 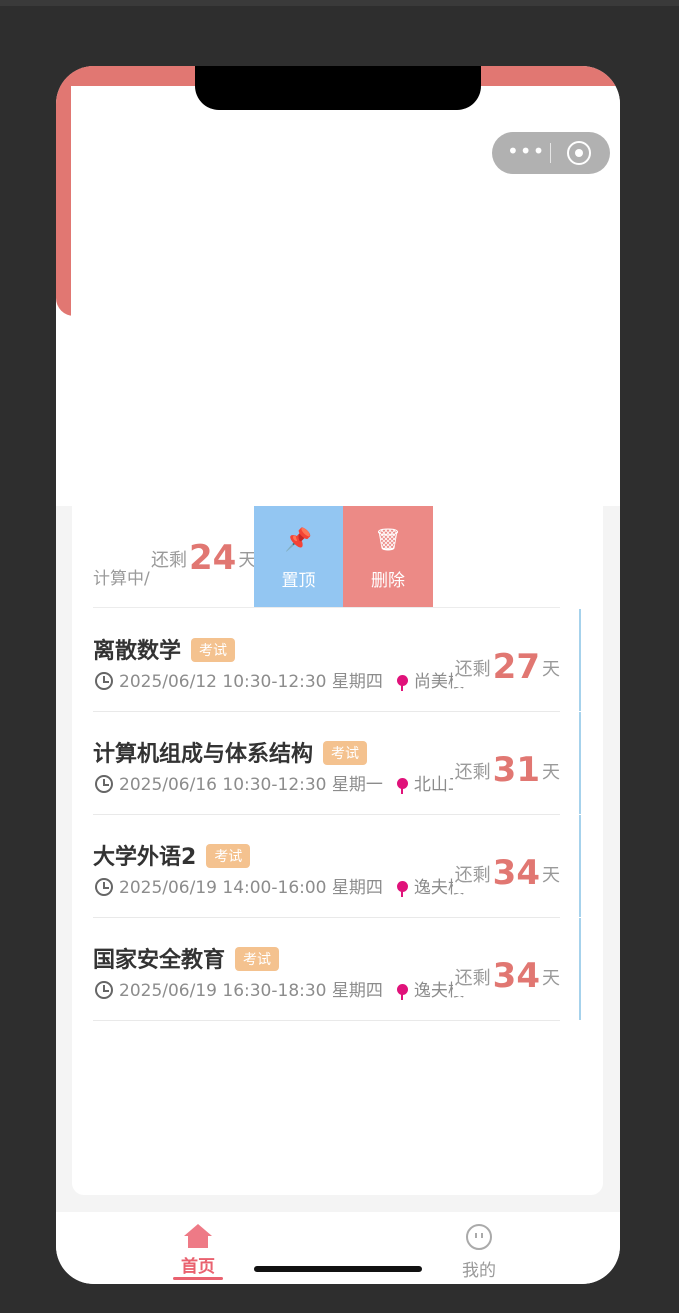 I want to click on exam-remaining: 还剩27 天, so click(x=506, y=667).